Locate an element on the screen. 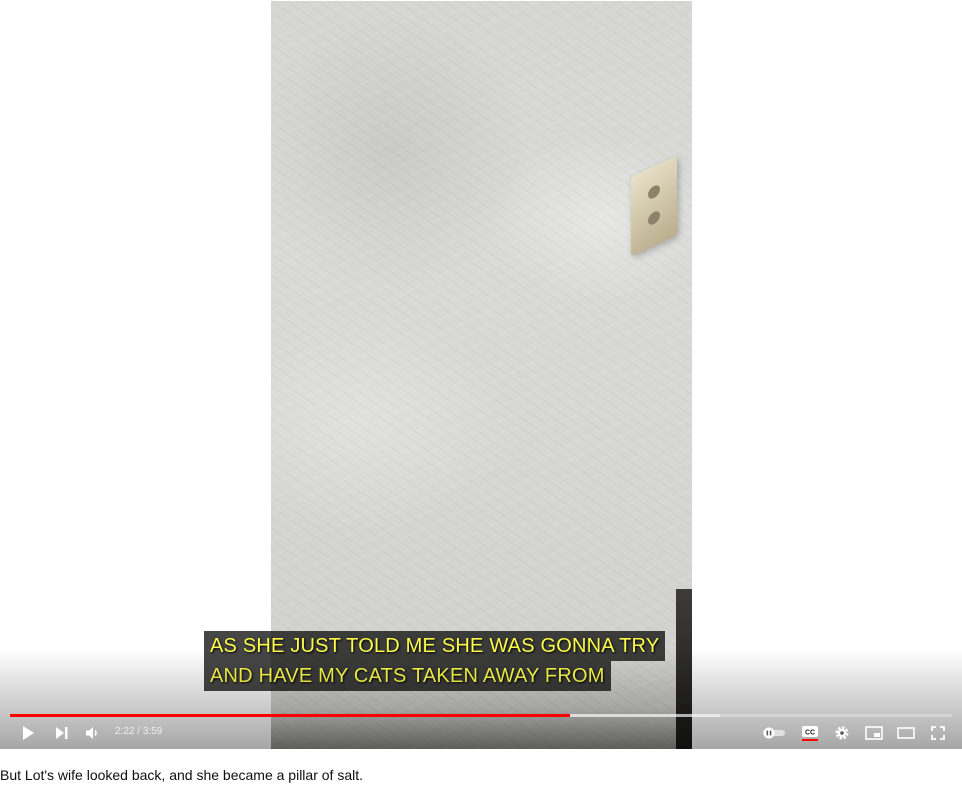  theater-mode-icon is located at coordinates (906, 733).